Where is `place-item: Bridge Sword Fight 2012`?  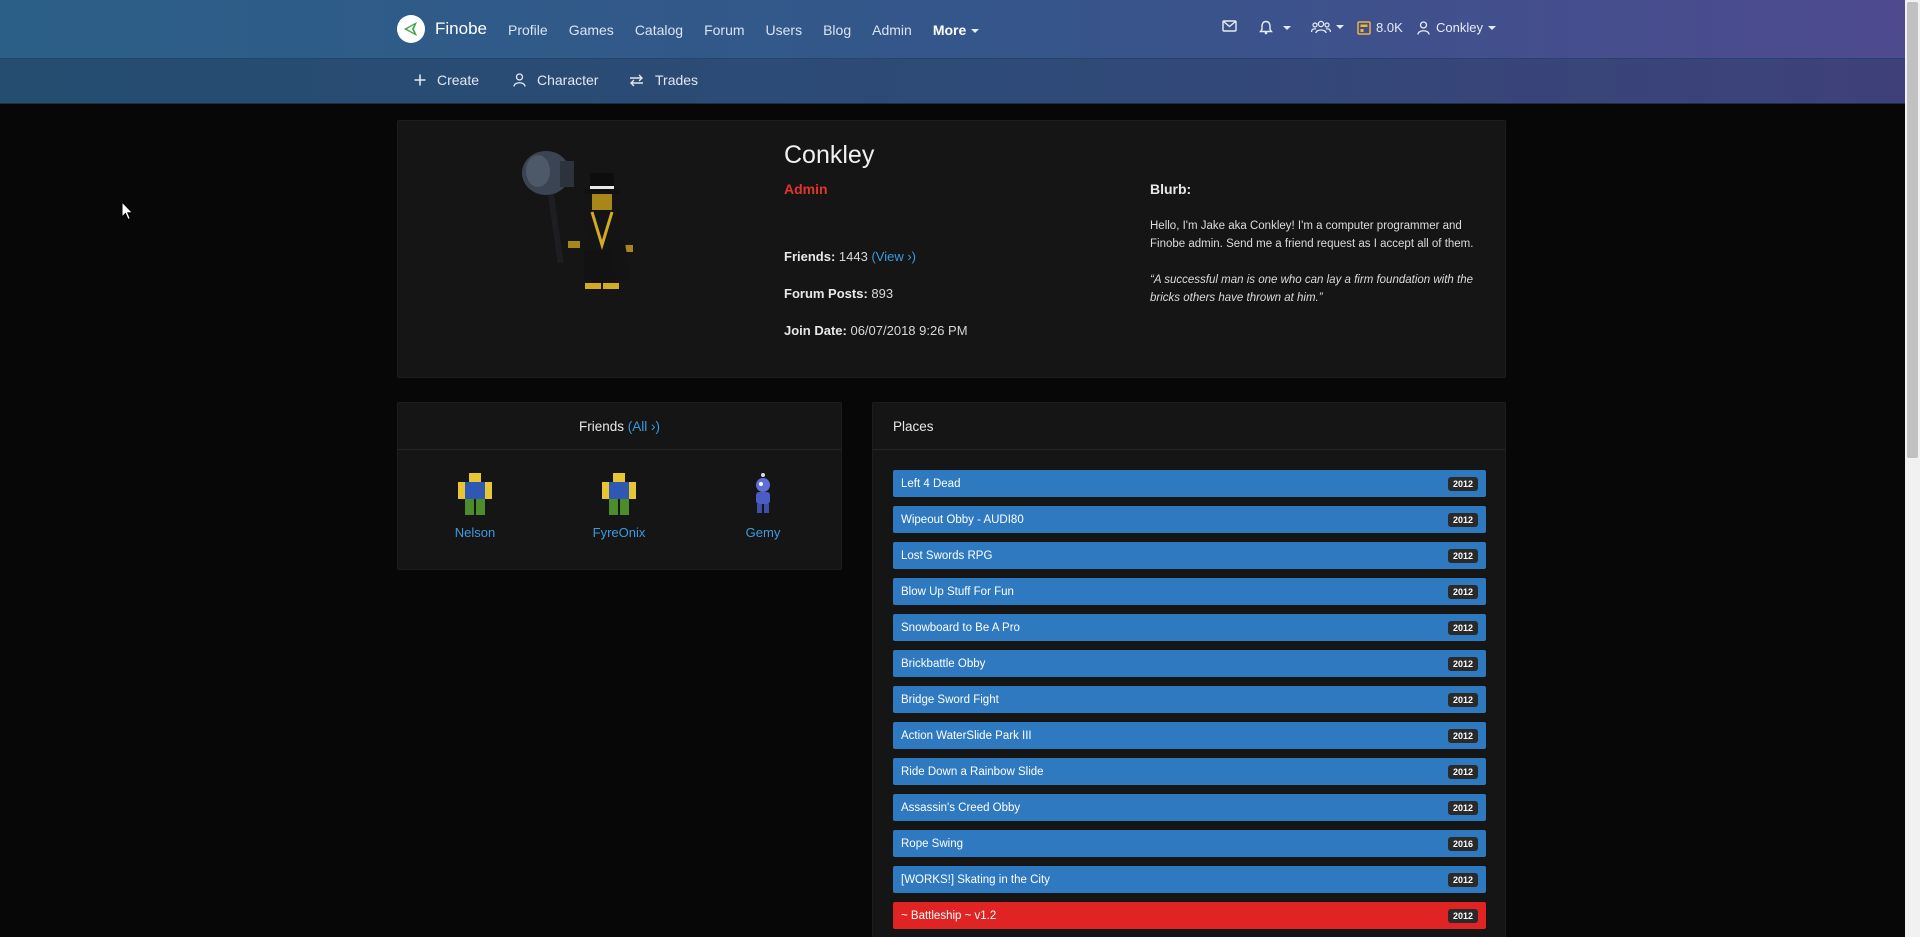 place-item: Bridge Sword Fight 2012 is located at coordinates (1189, 699).